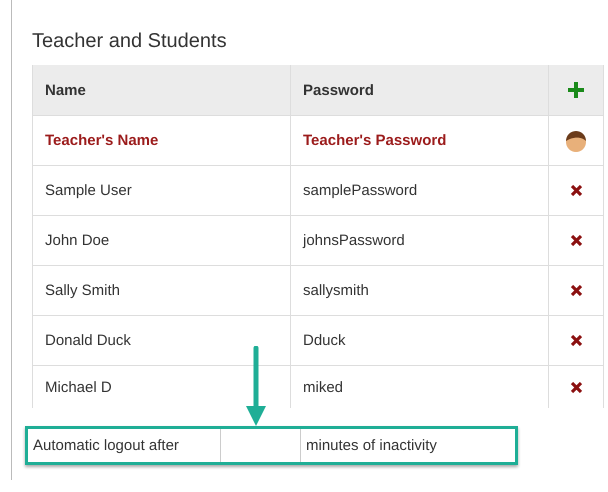 The width and height of the screenshot is (608, 492). What do you see at coordinates (162, 90) in the screenshot?
I see `column-header: Name` at bounding box center [162, 90].